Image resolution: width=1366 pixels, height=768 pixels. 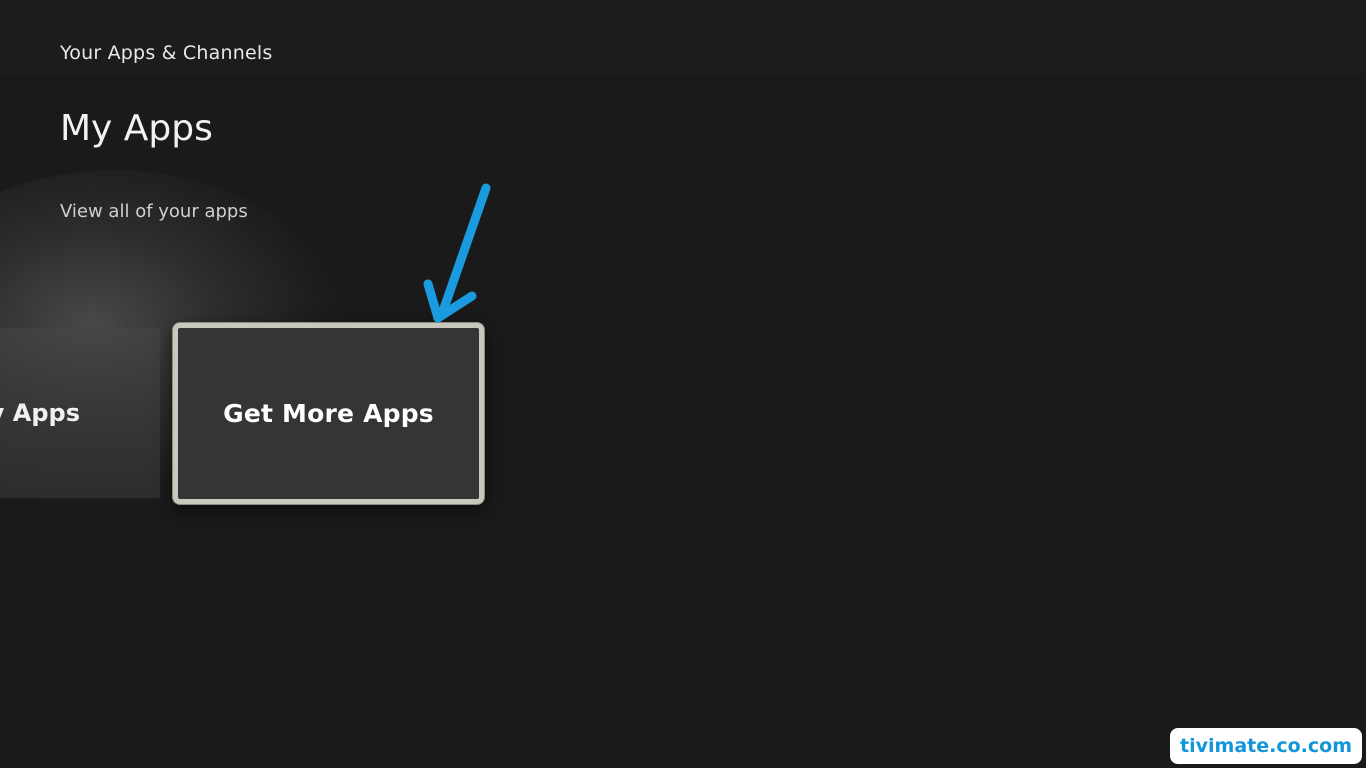 I want to click on watermark-badge: tivimate.co.com, so click(x=1266, y=746).